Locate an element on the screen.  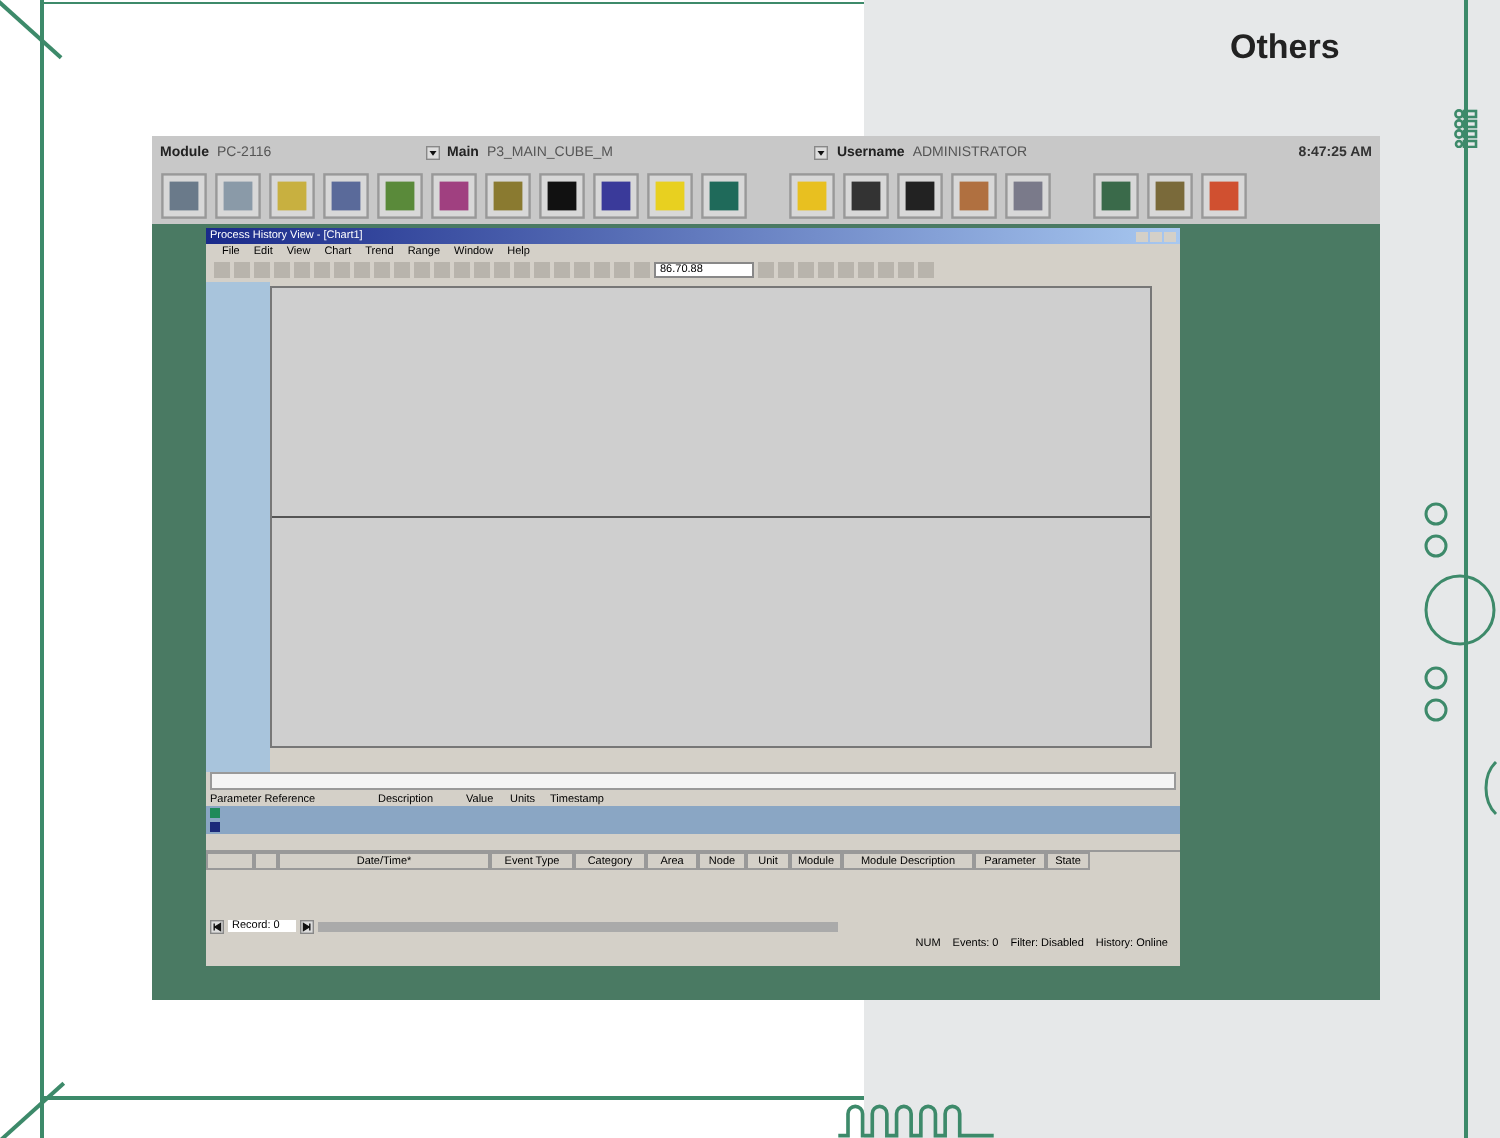
minimize-button is located at coordinates (1142, 236).